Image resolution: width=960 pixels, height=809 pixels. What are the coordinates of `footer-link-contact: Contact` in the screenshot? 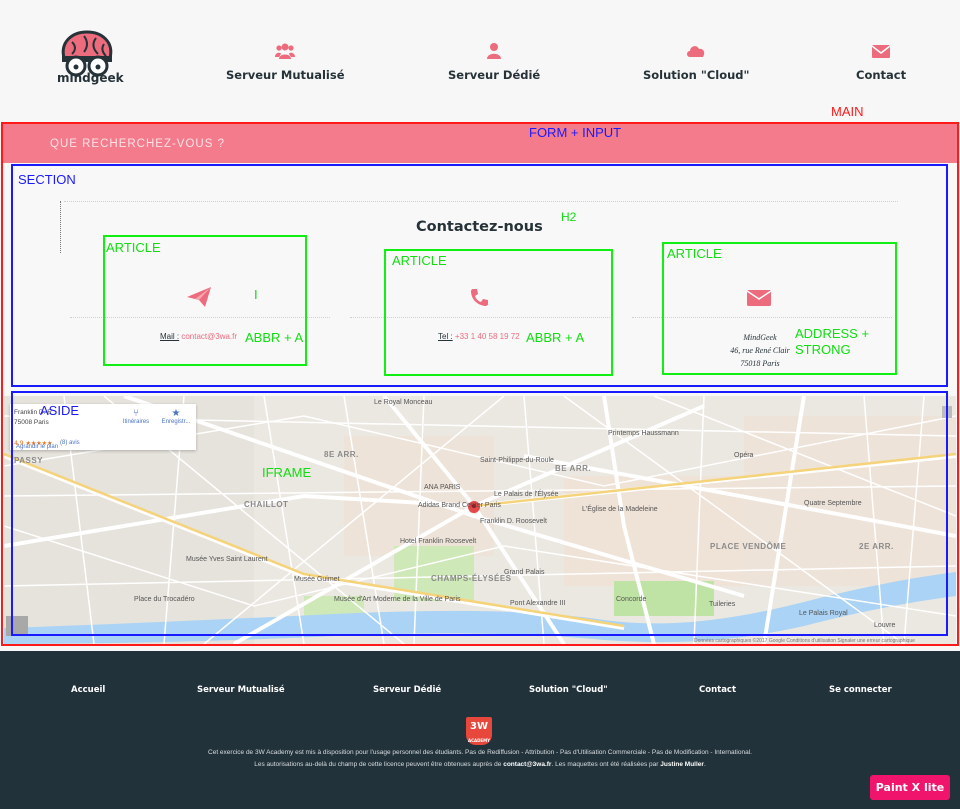 It's located at (717, 690).